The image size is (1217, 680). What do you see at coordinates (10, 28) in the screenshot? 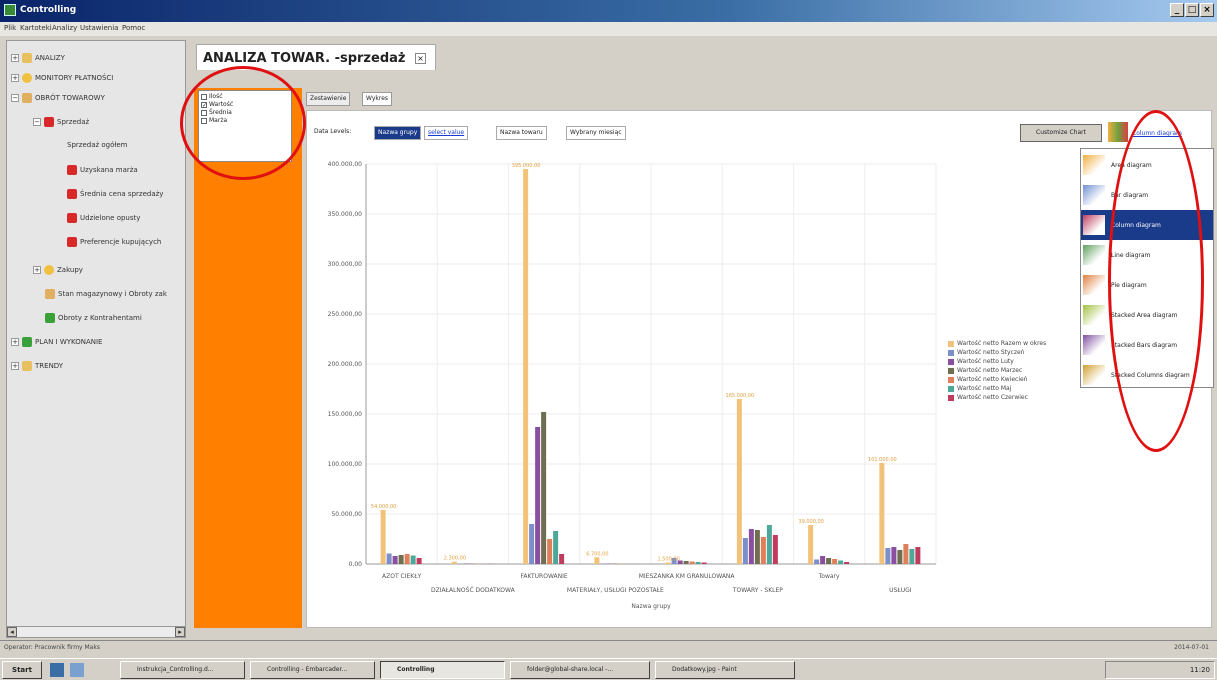
I see `menu-plik: Plik` at bounding box center [10, 28].